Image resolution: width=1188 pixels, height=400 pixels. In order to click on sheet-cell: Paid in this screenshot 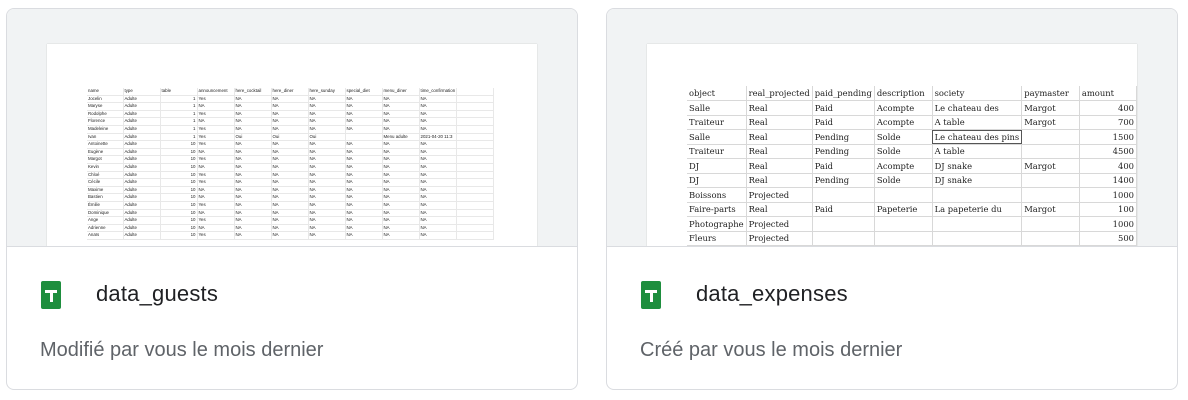, I will do `click(843, 122)`.